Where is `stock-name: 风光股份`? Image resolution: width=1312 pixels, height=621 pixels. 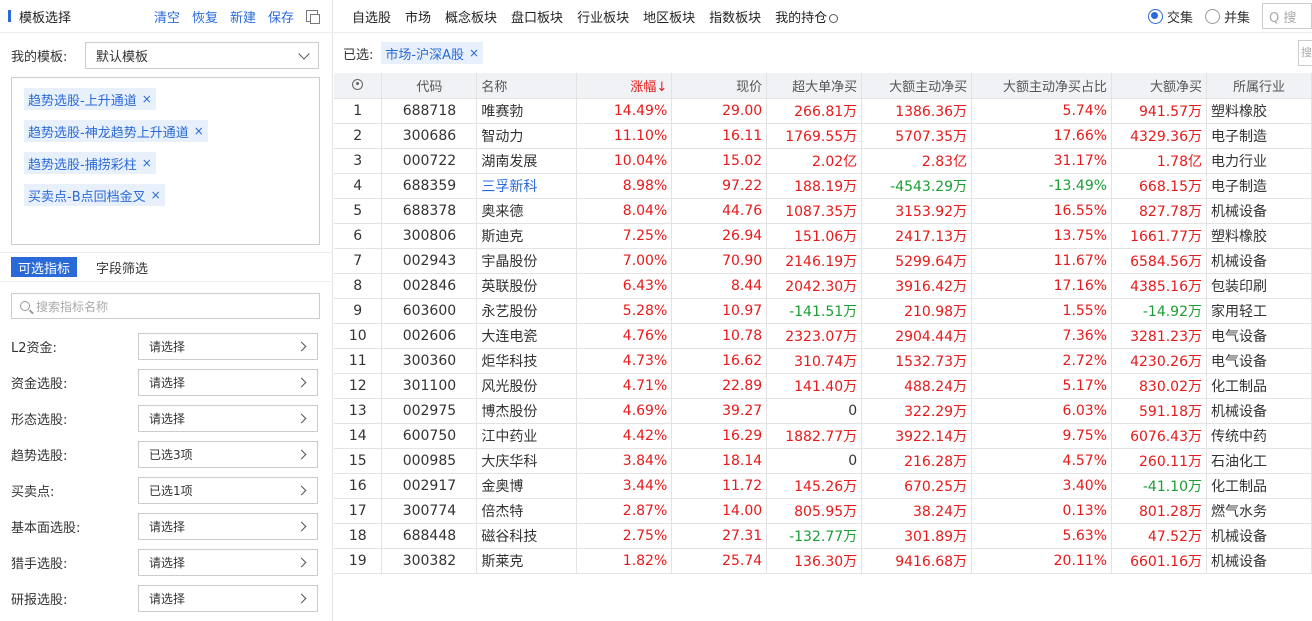 stock-name: 风光股份 is located at coordinates (527, 386).